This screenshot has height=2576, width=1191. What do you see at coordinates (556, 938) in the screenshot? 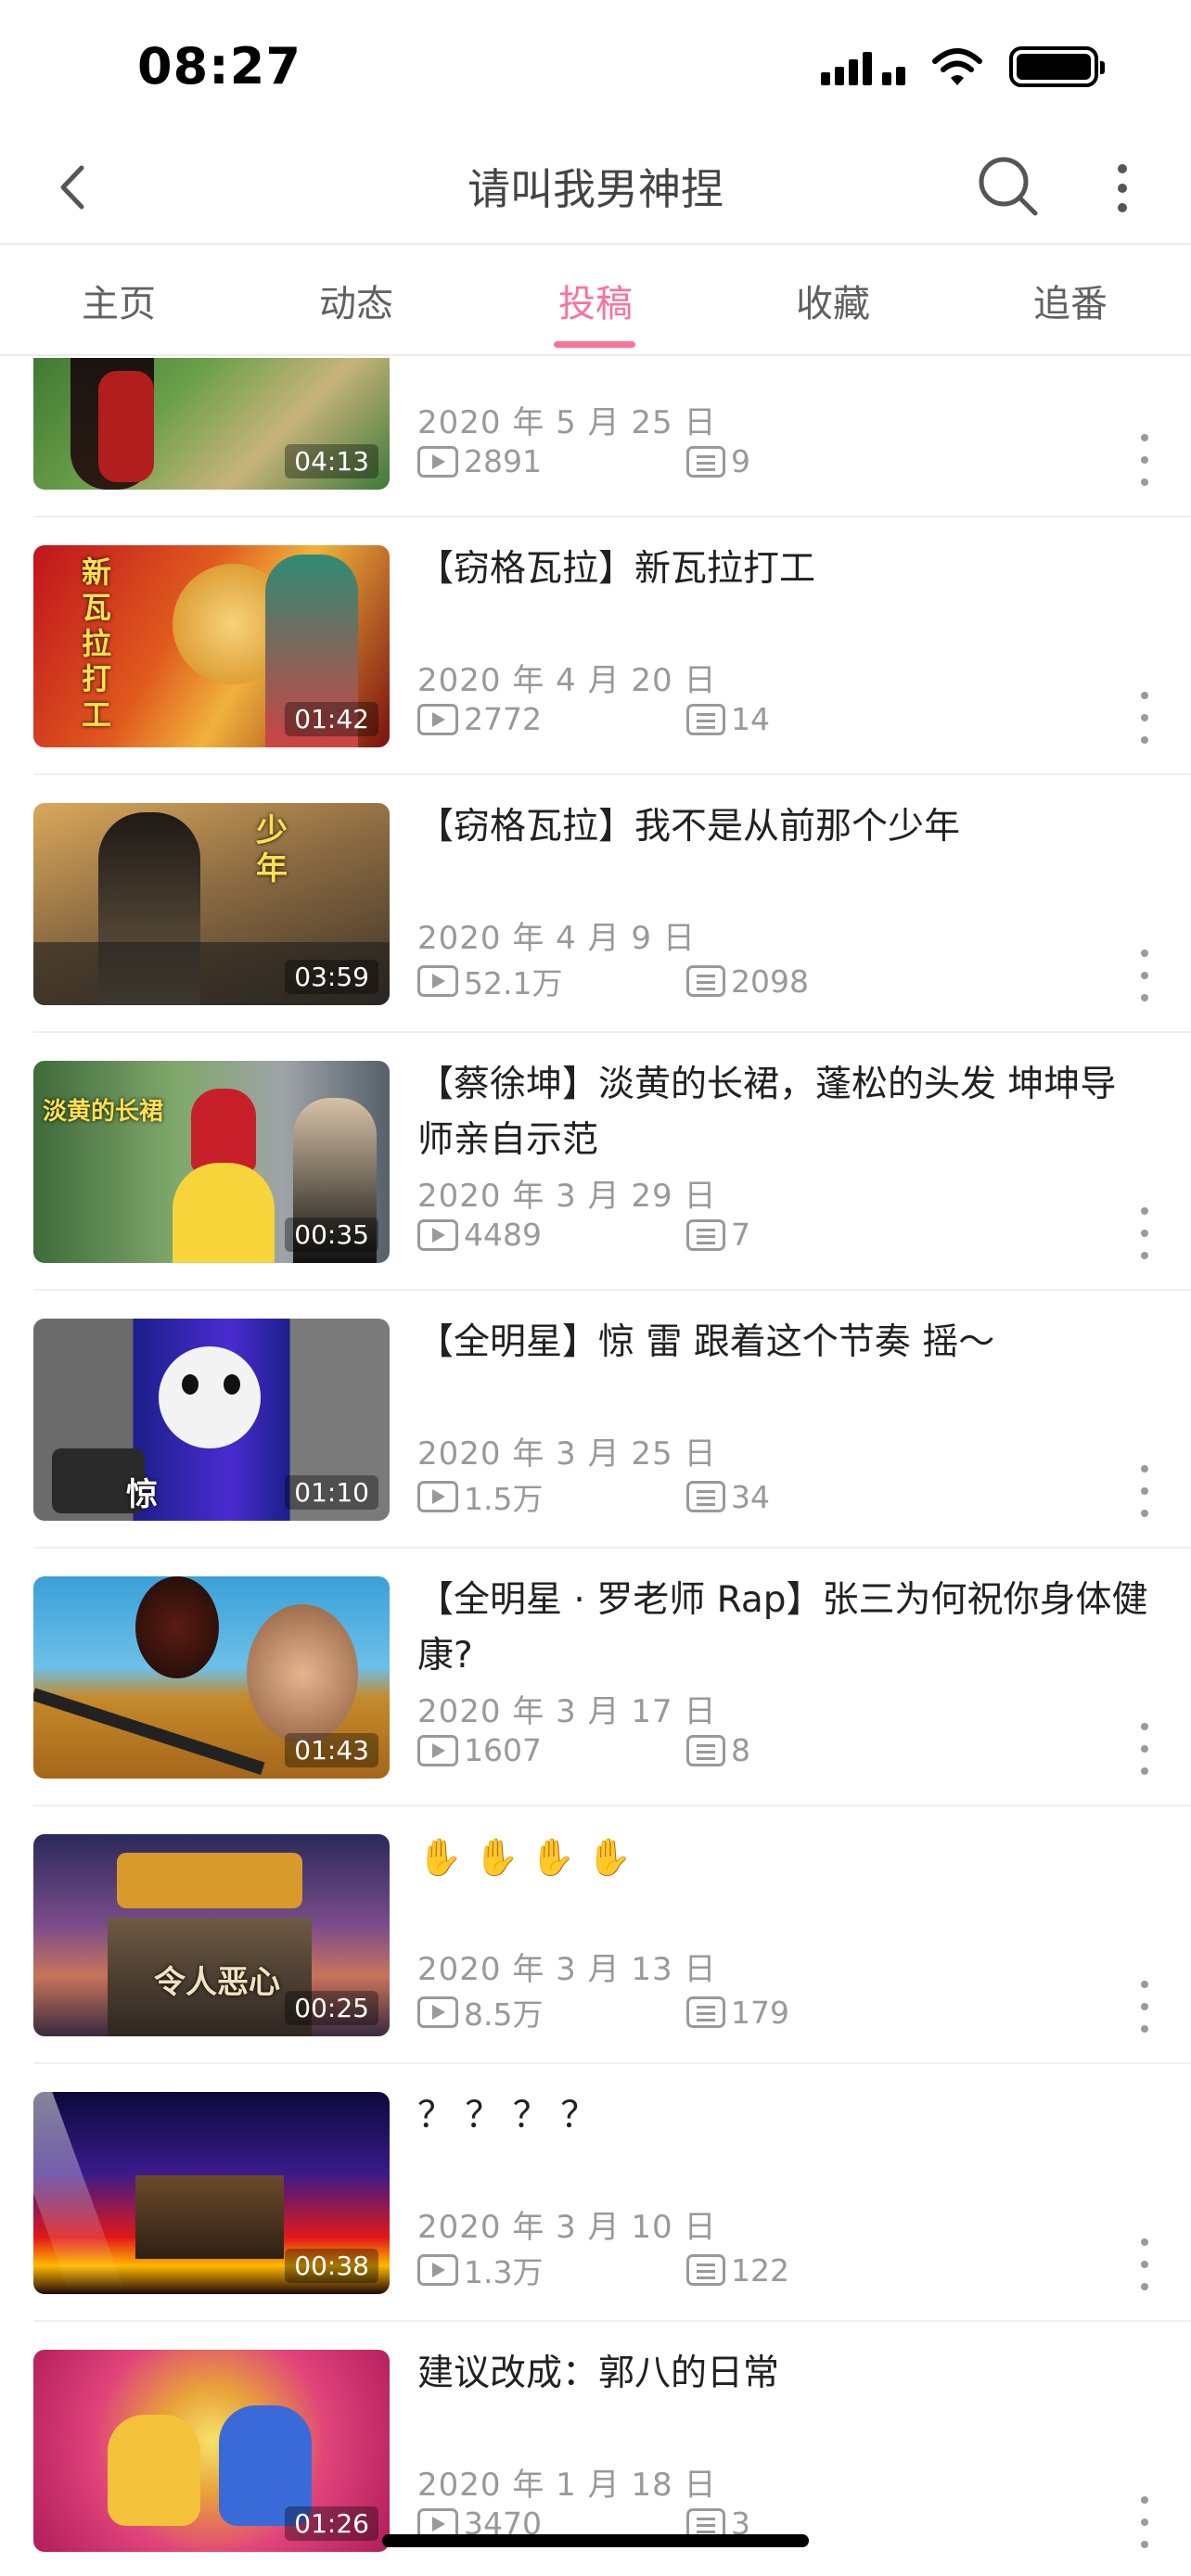
I see `video-date: 2020 年 4 月 9 日` at bounding box center [556, 938].